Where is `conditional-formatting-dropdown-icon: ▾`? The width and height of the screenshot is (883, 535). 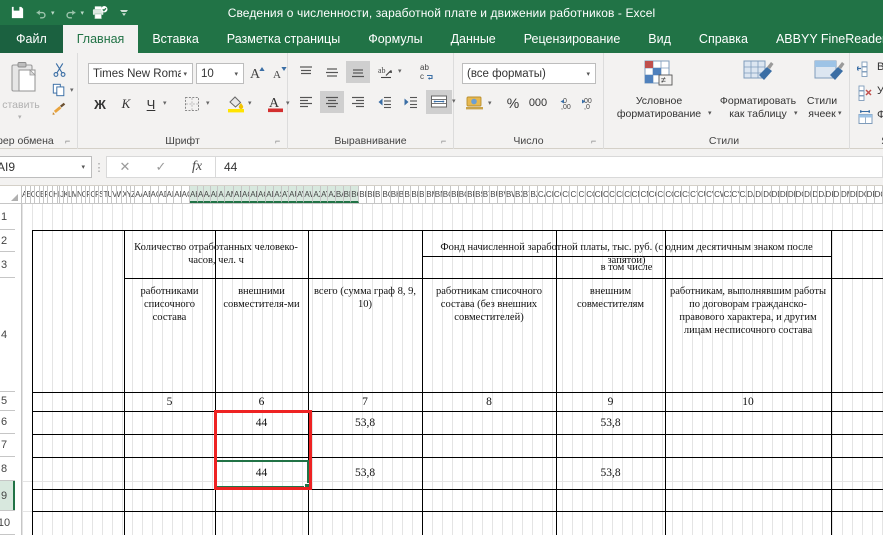 conditional-formatting-dropdown-icon: ▾ is located at coordinates (710, 113).